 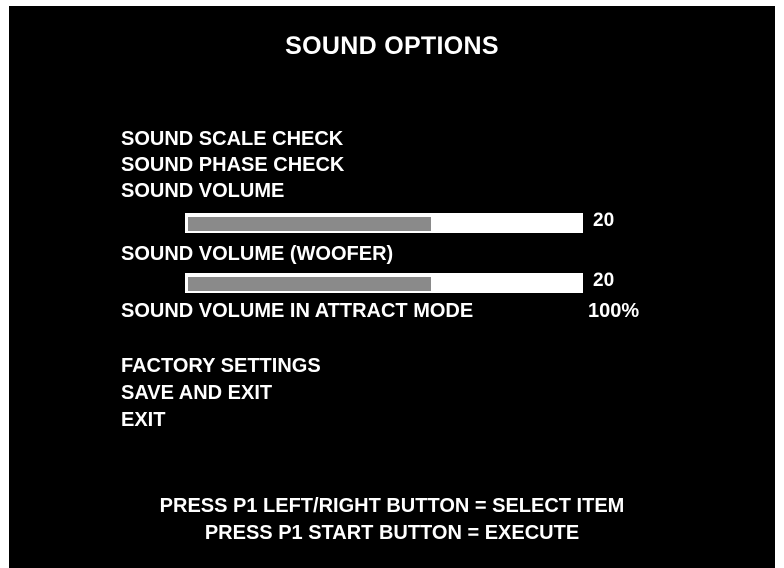 I want to click on attract-mode-volume-value: 100%, so click(x=614, y=311).